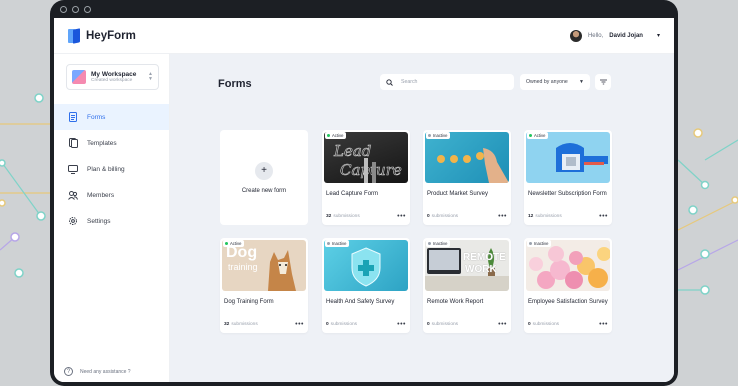  I want to click on window-close-dot, so click(63, 9).